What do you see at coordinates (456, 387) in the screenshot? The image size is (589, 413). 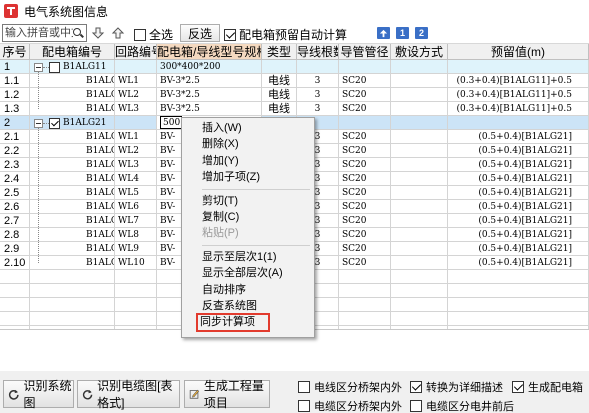 I see `option-detailed-desc: 转换为详细描述` at bounding box center [456, 387].